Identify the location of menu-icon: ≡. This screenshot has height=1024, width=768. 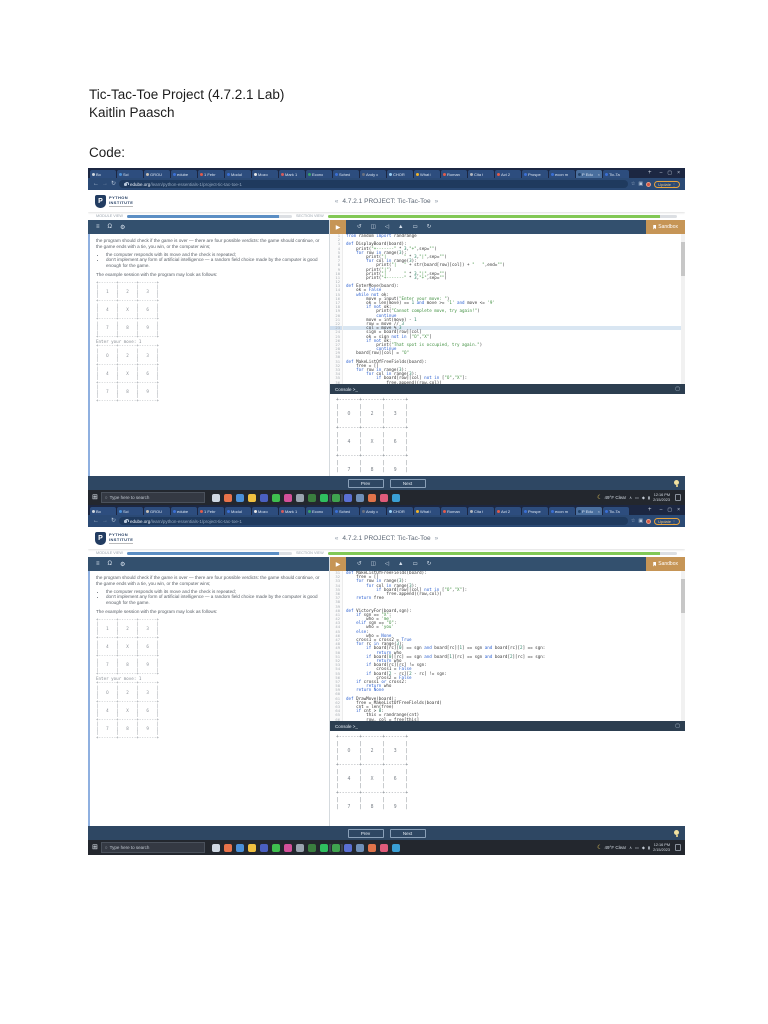
(98, 227).